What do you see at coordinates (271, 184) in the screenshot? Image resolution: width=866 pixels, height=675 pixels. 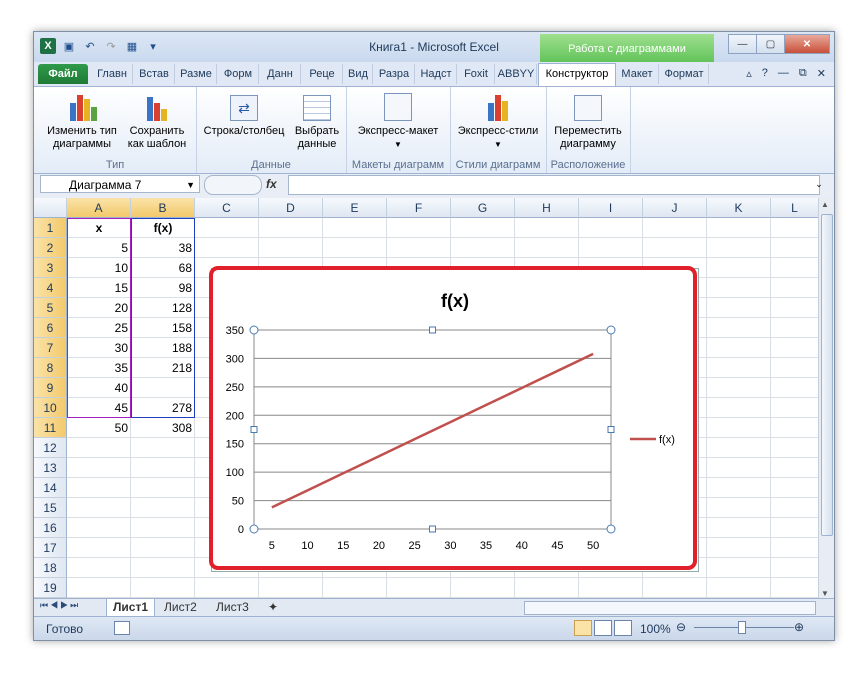 I see `insert-function-icon: fx` at bounding box center [271, 184].